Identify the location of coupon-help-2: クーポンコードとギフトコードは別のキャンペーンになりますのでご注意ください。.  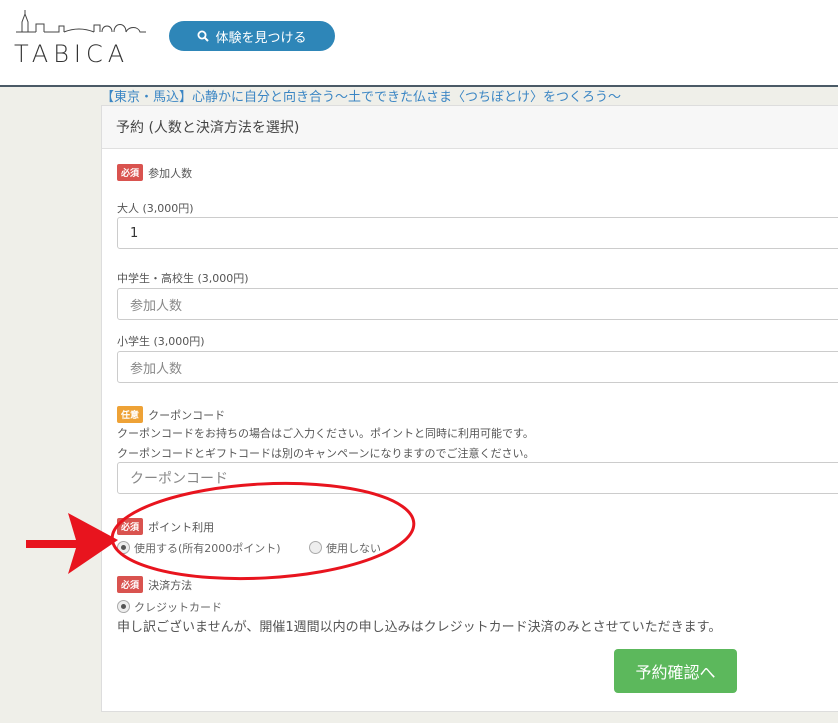
(326, 453).